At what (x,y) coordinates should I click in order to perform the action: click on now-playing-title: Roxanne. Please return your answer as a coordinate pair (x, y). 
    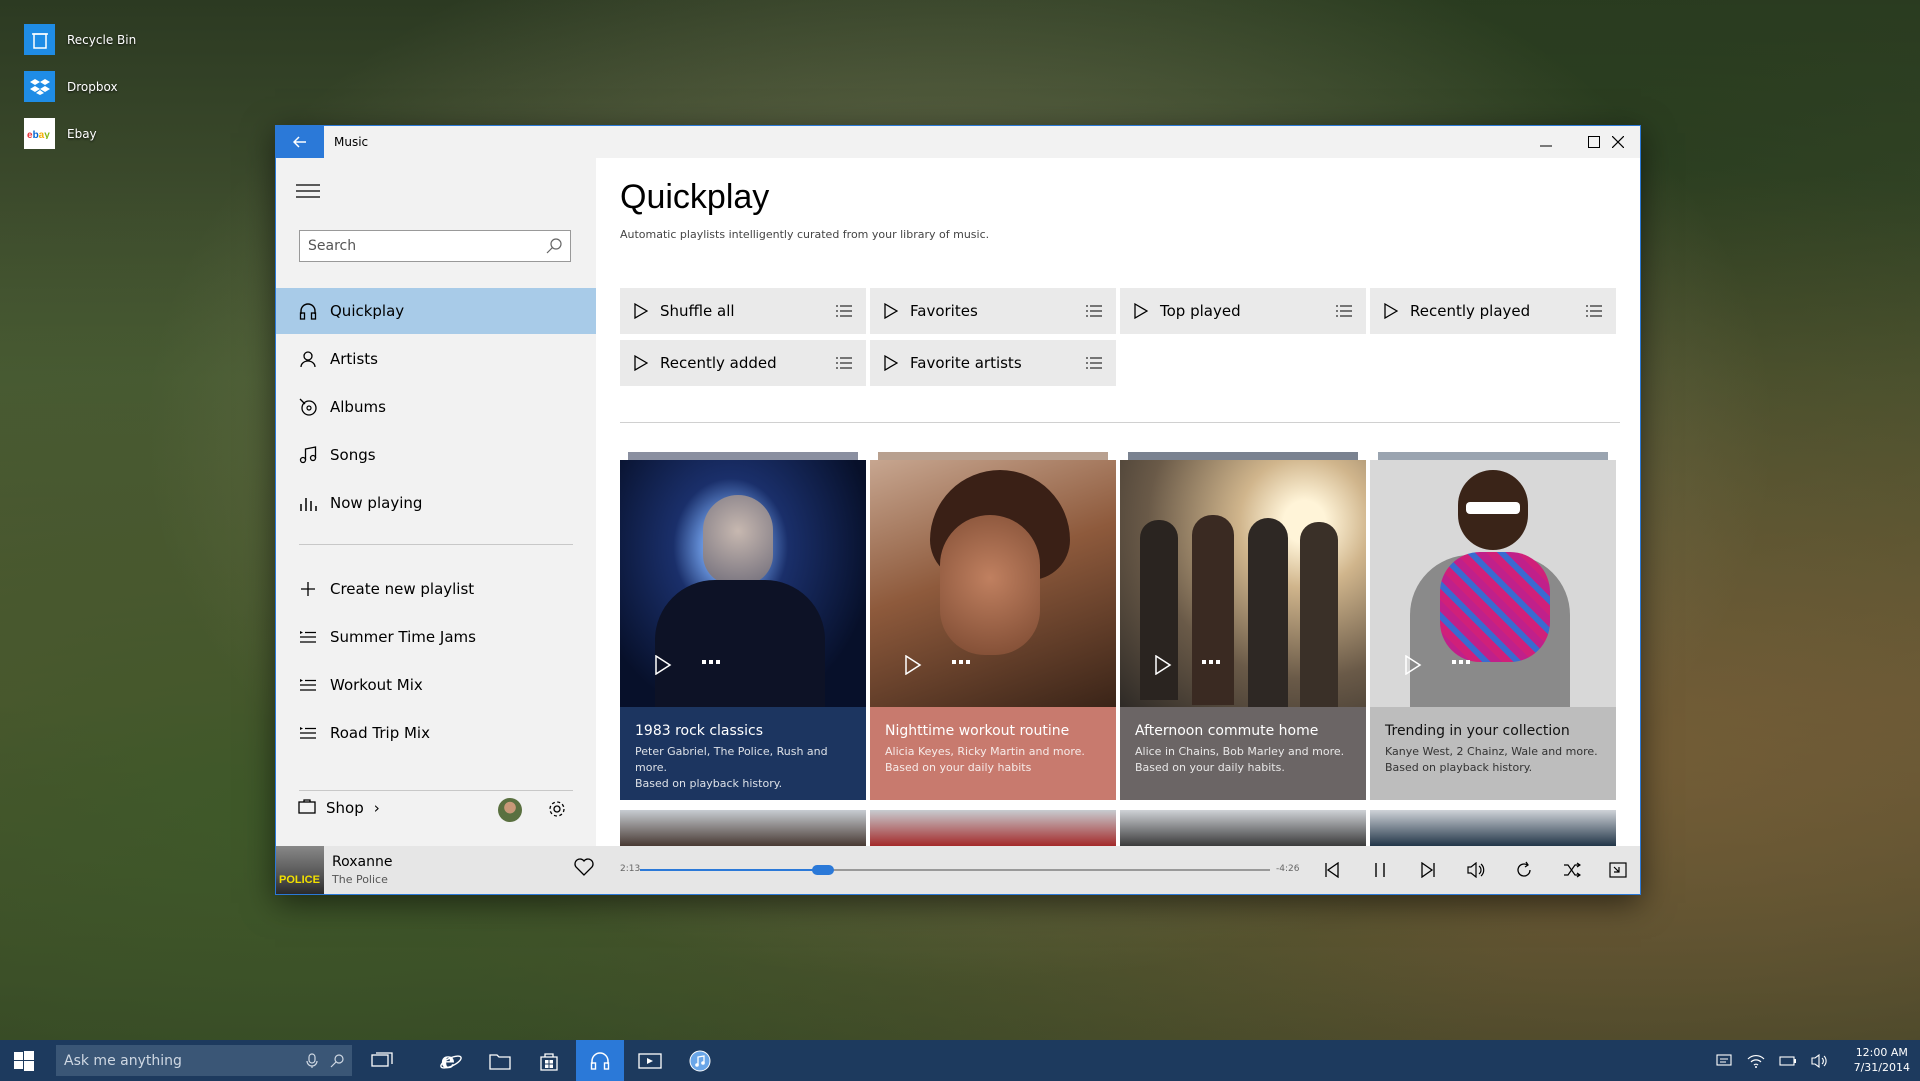
    Looking at the image, I should click on (362, 862).